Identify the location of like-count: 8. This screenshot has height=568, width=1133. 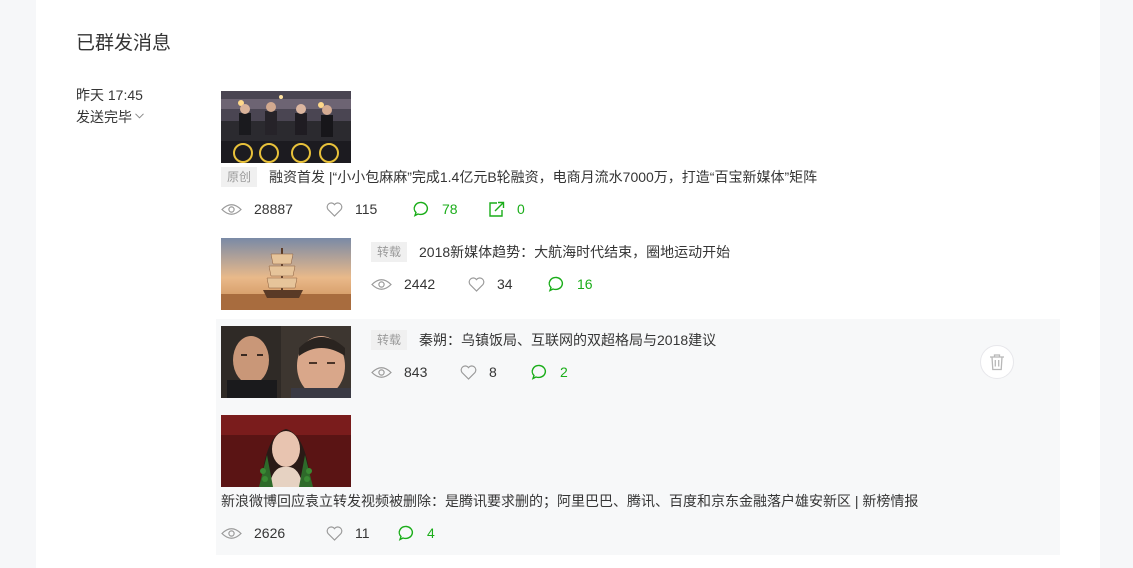
(495, 372).